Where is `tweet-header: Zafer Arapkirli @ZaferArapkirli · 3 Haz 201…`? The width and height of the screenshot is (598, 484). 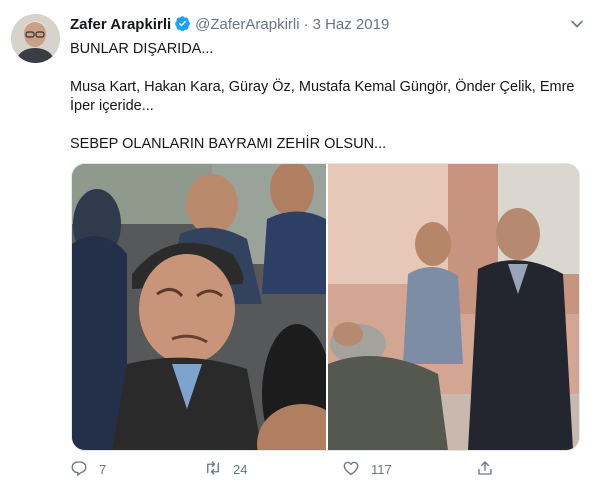
tweet-header: Zafer Arapkirli @ZaferArapkirli · 3 Haz 201… is located at coordinates (328, 26).